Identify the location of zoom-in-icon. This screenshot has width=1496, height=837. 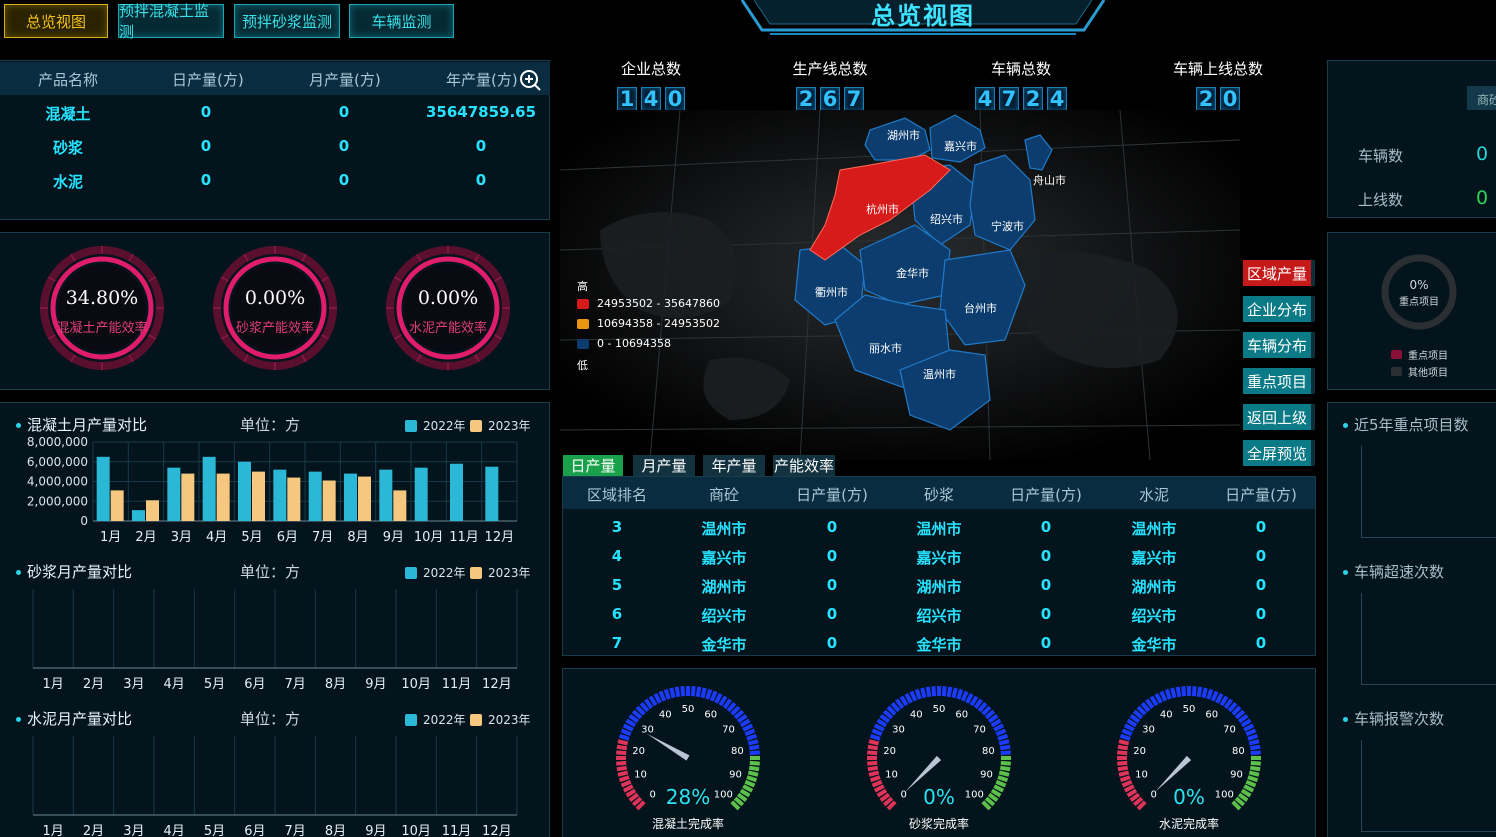
(530, 80).